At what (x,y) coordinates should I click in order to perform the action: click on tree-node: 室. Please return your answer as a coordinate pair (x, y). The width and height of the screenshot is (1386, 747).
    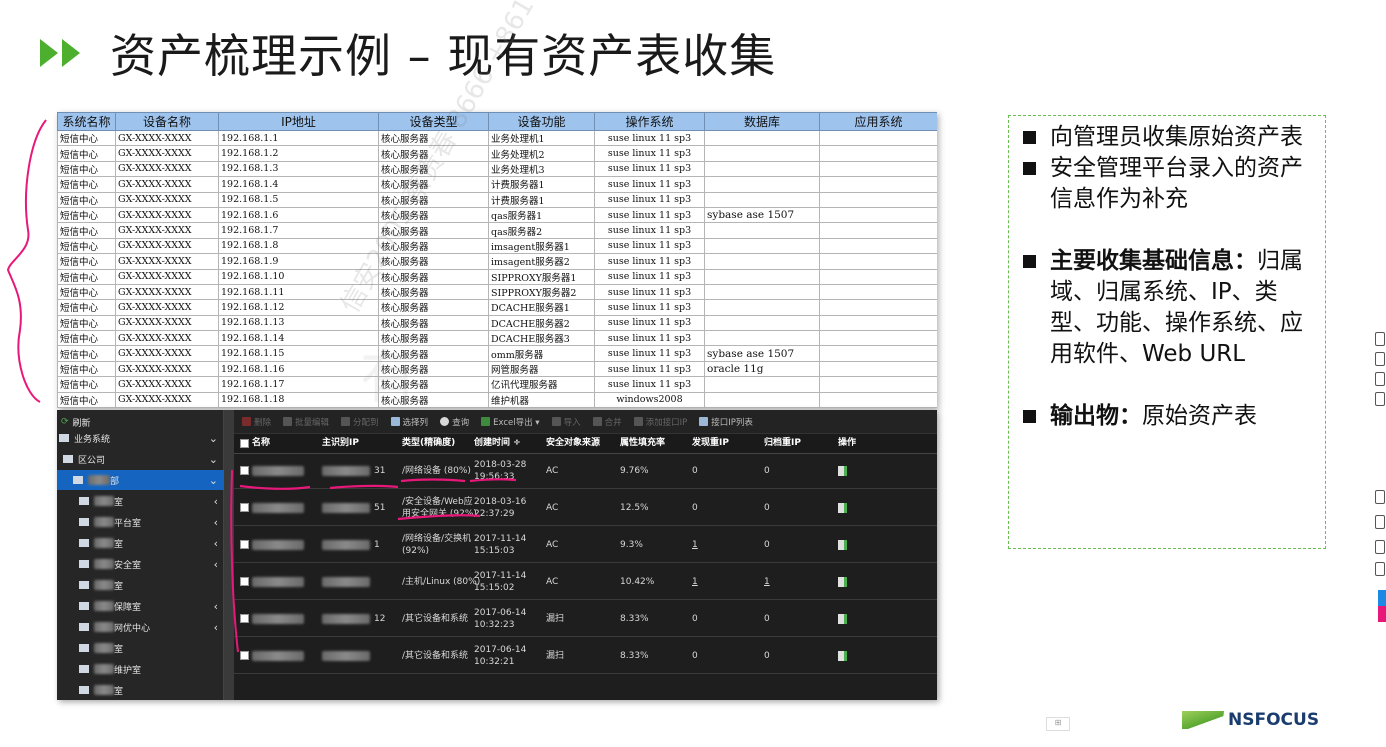
    Looking at the image, I should click on (140, 690).